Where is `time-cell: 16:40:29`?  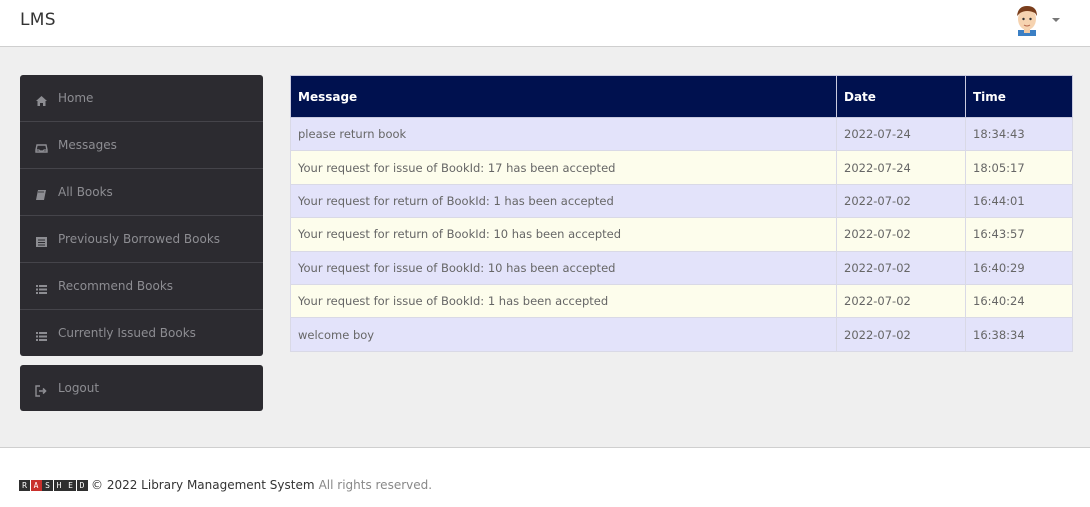
time-cell: 16:40:29 is located at coordinates (1019, 267).